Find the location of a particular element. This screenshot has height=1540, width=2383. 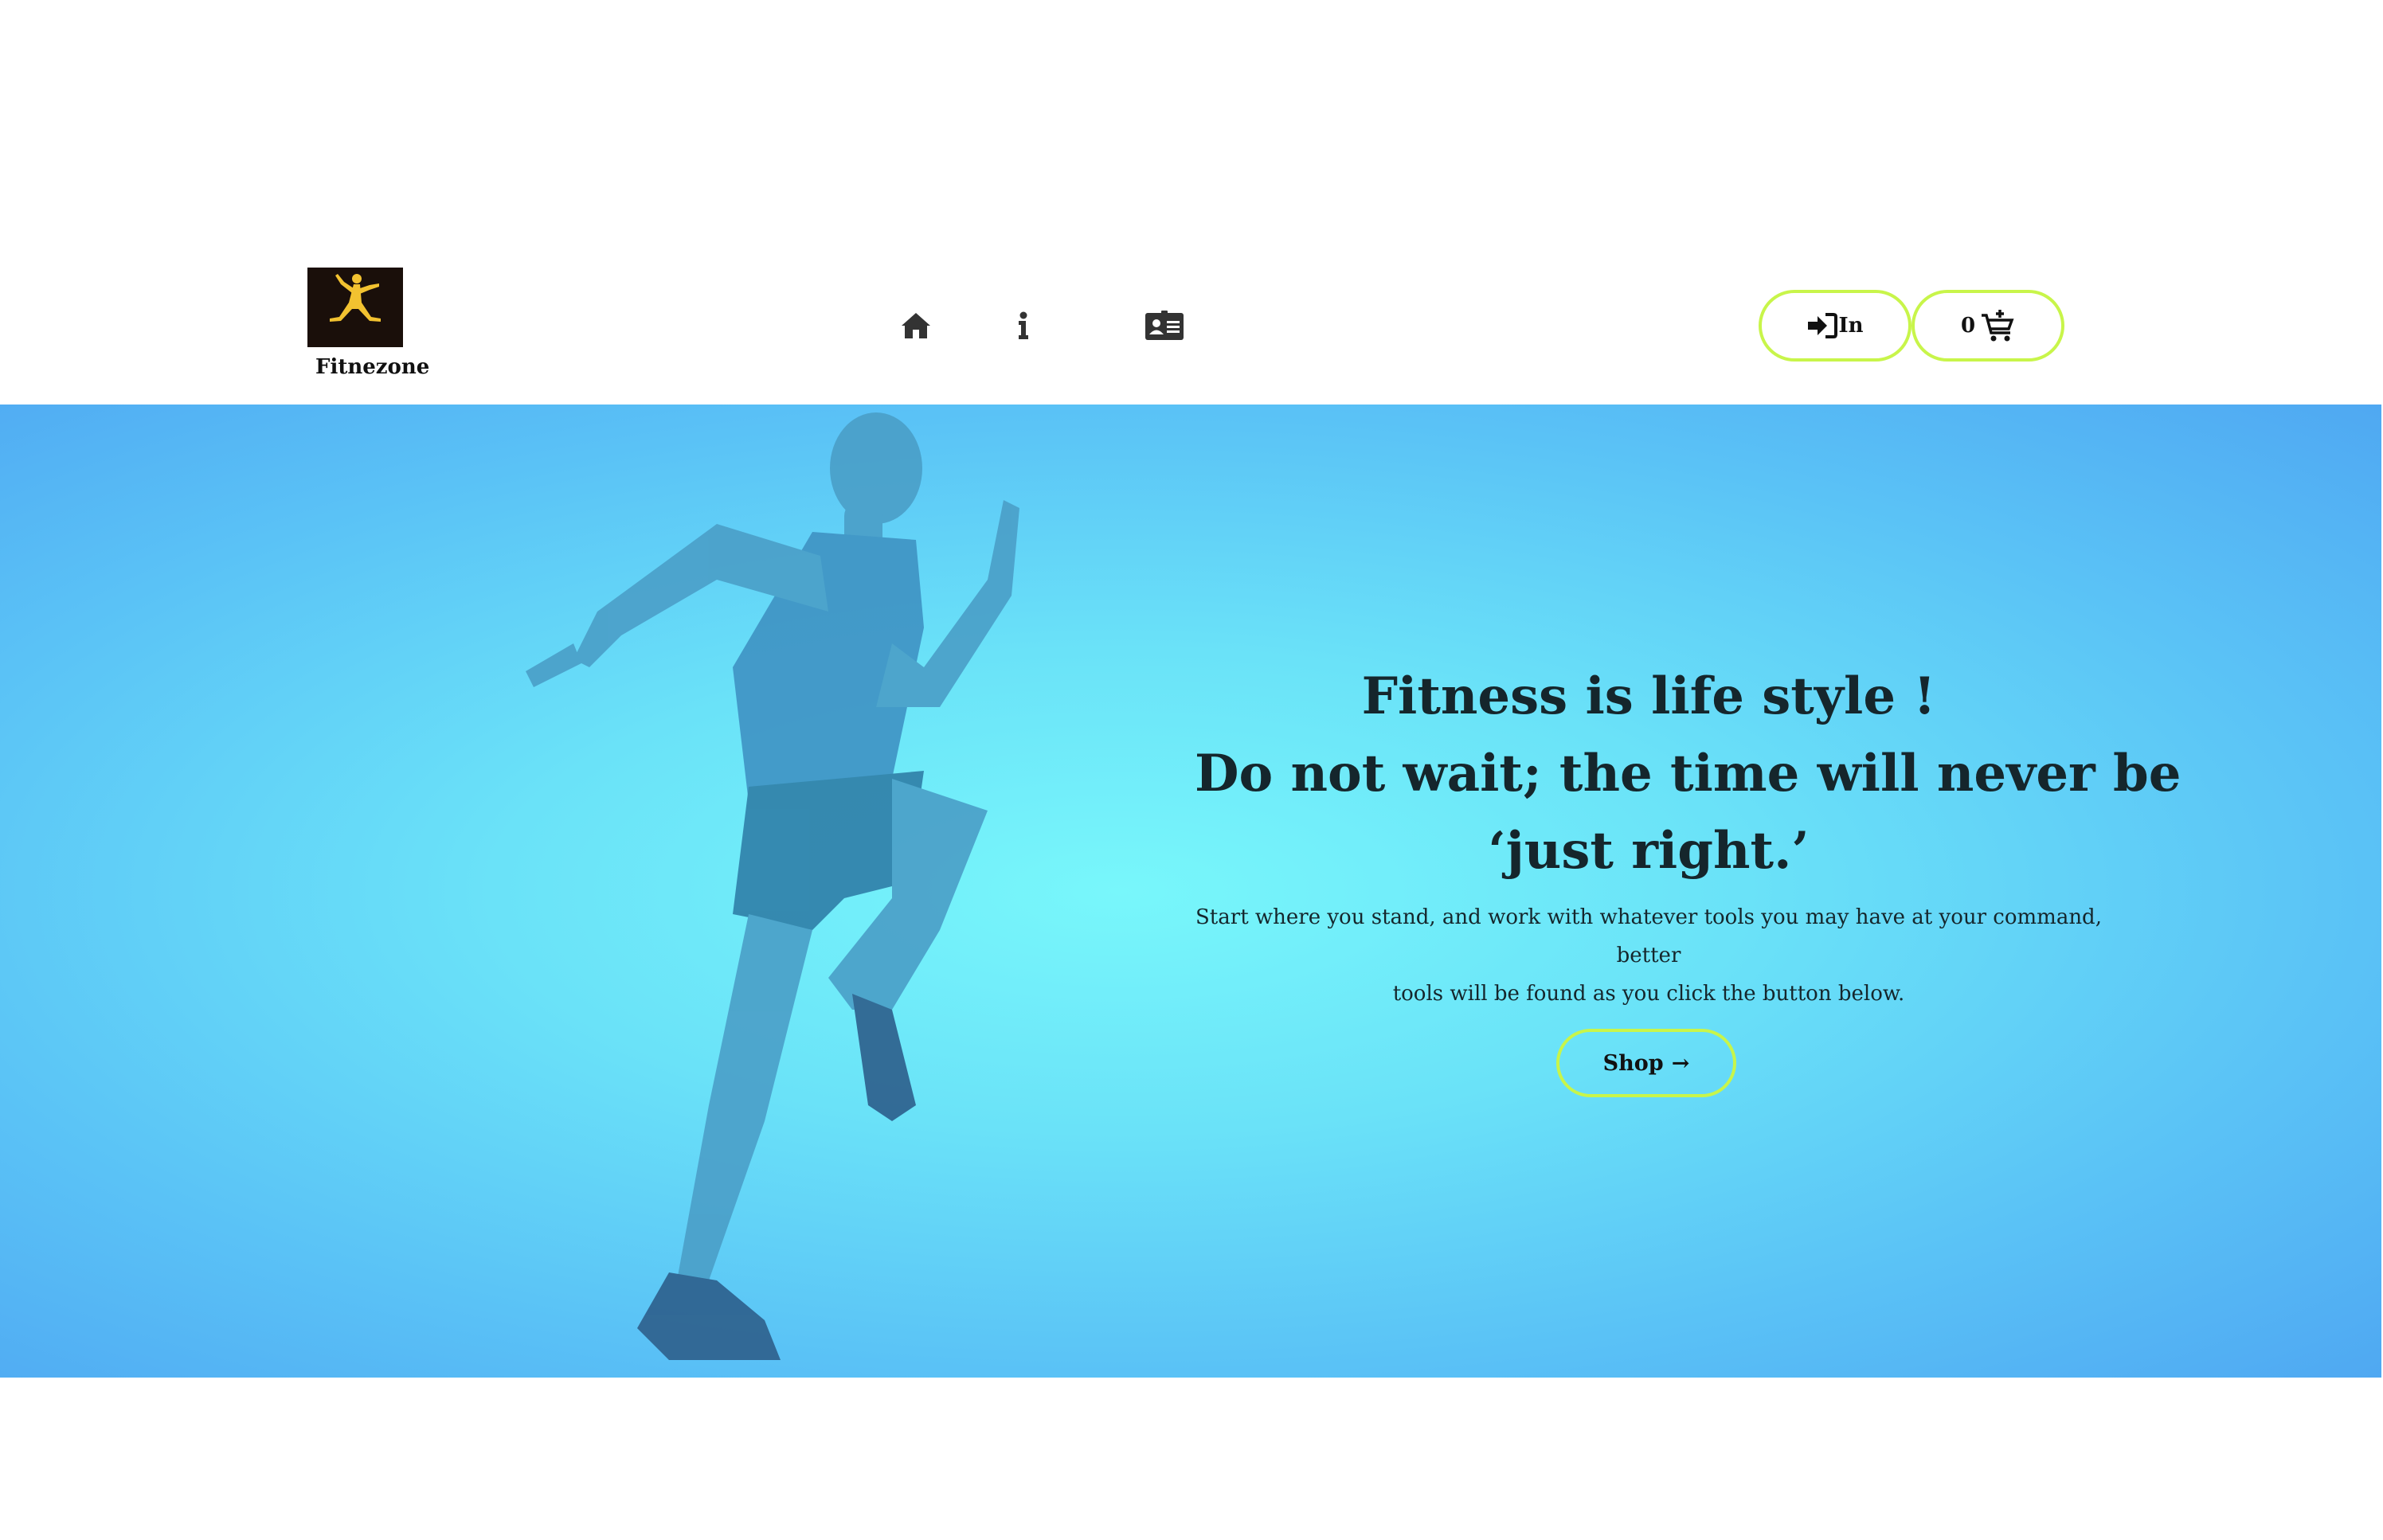

sign-in-icon is located at coordinates (1823, 325).